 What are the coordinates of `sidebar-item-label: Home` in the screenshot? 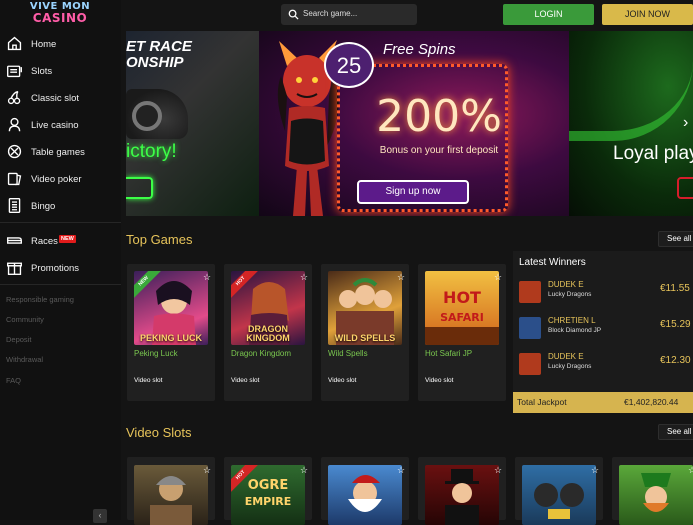 It's located at (44, 44).